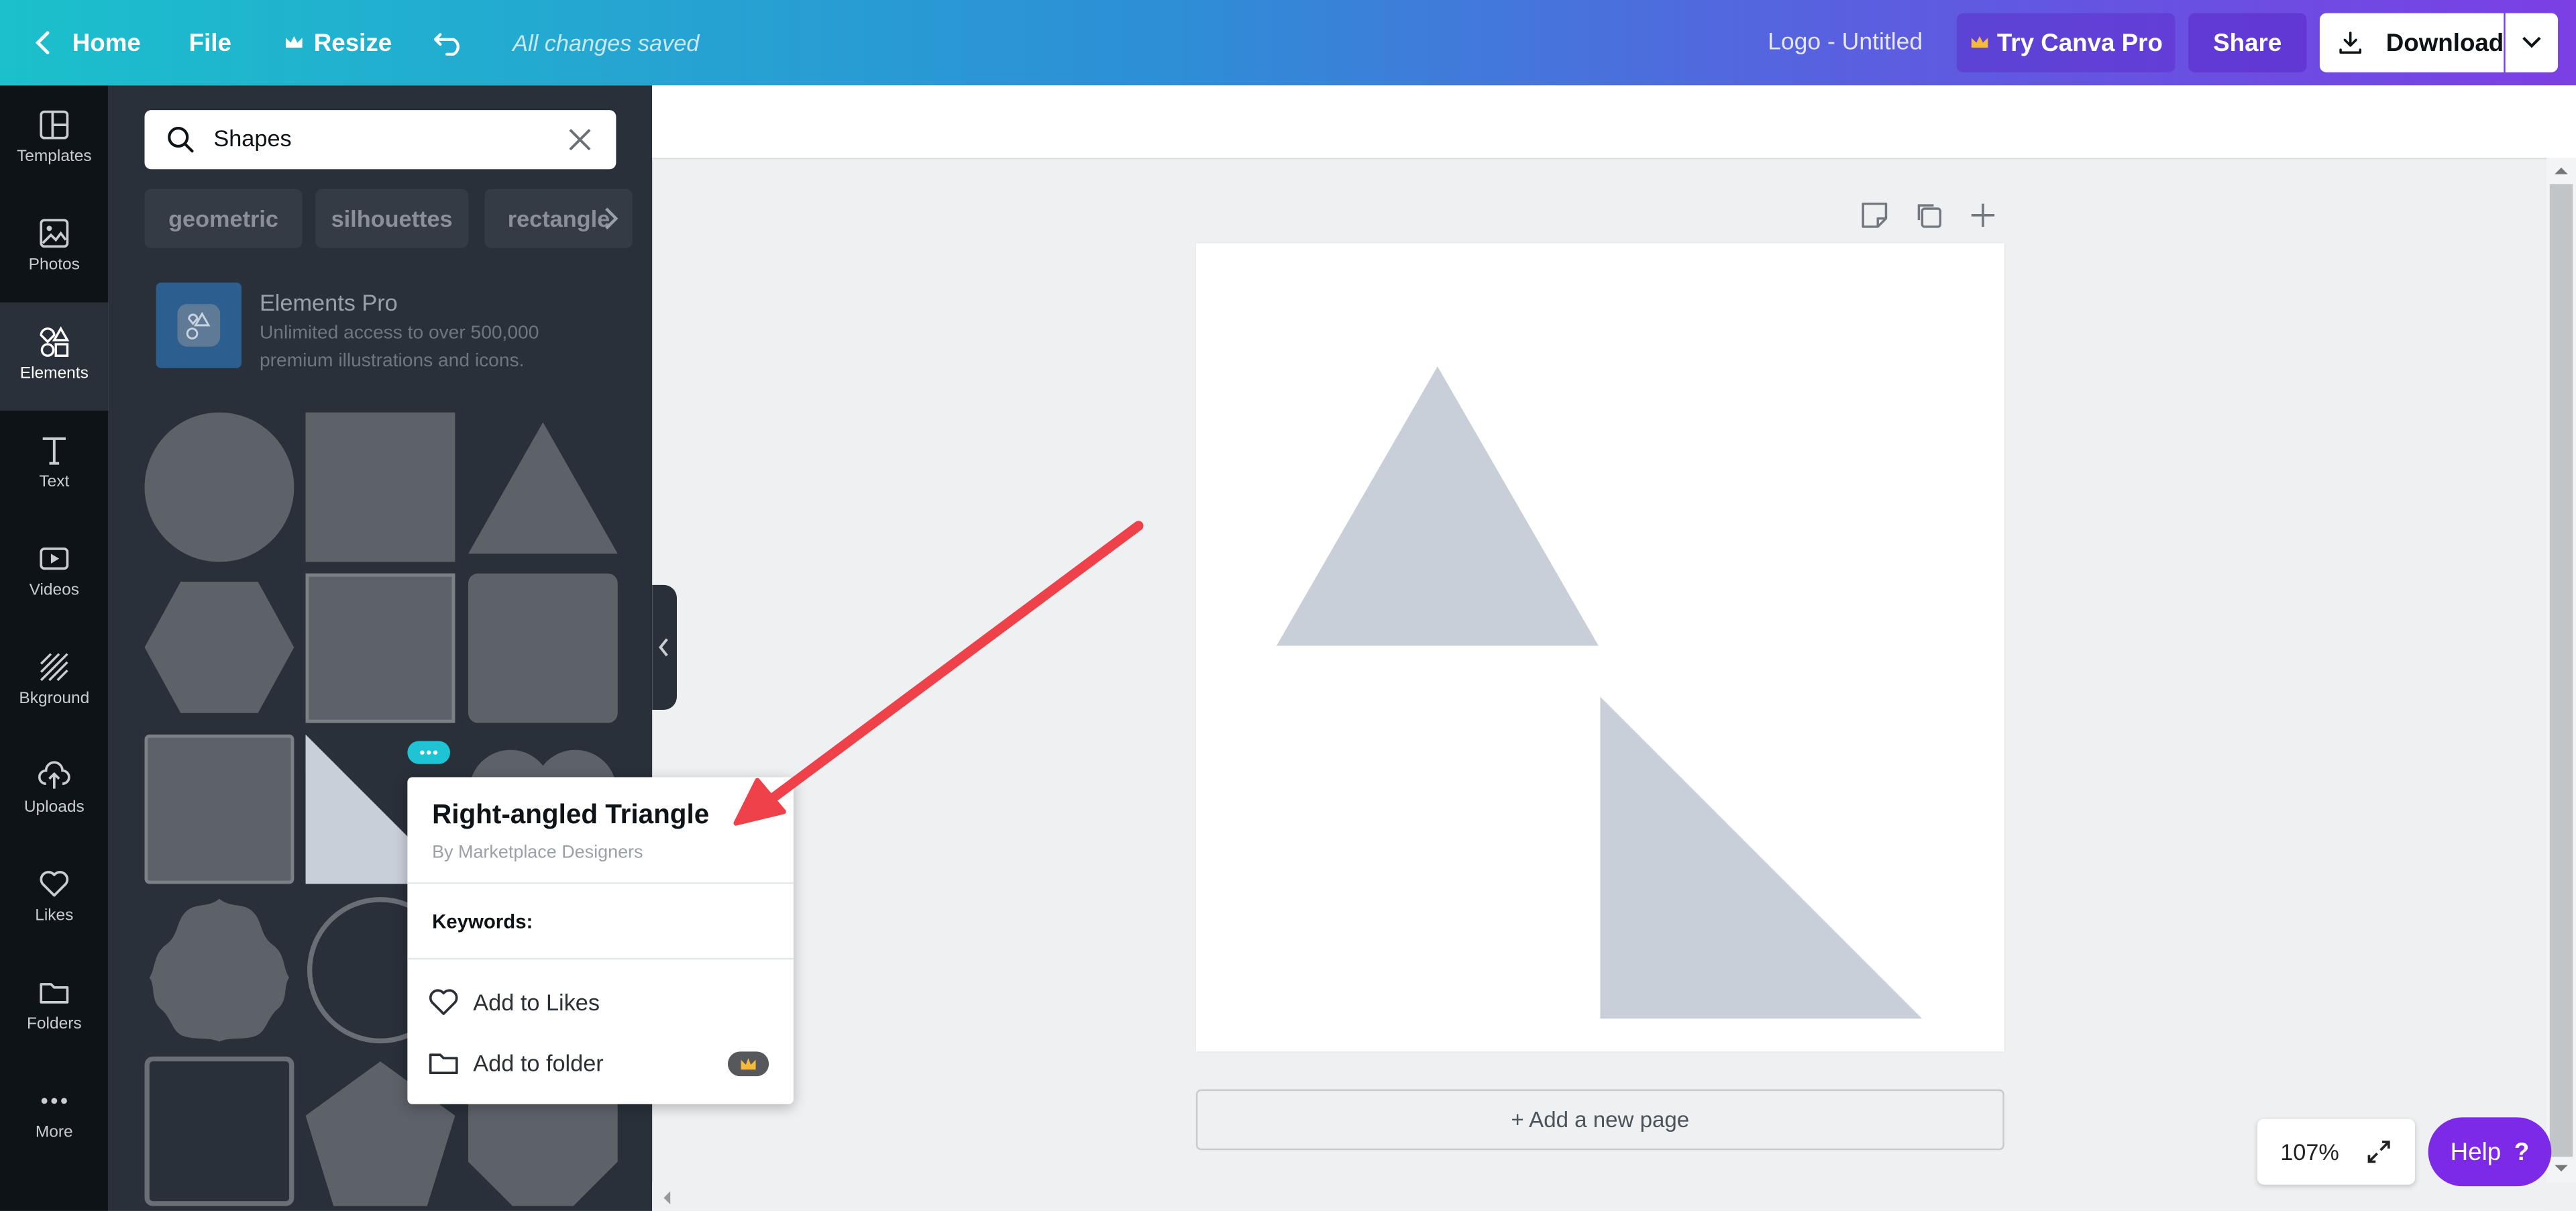  I want to click on rail-label: Uploads, so click(54, 807).